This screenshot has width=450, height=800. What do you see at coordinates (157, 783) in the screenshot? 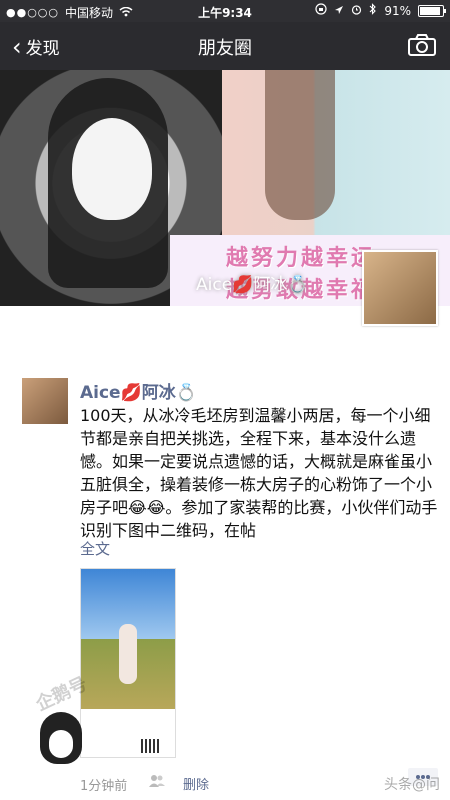
I see `visibility-people-icon` at bounding box center [157, 783].